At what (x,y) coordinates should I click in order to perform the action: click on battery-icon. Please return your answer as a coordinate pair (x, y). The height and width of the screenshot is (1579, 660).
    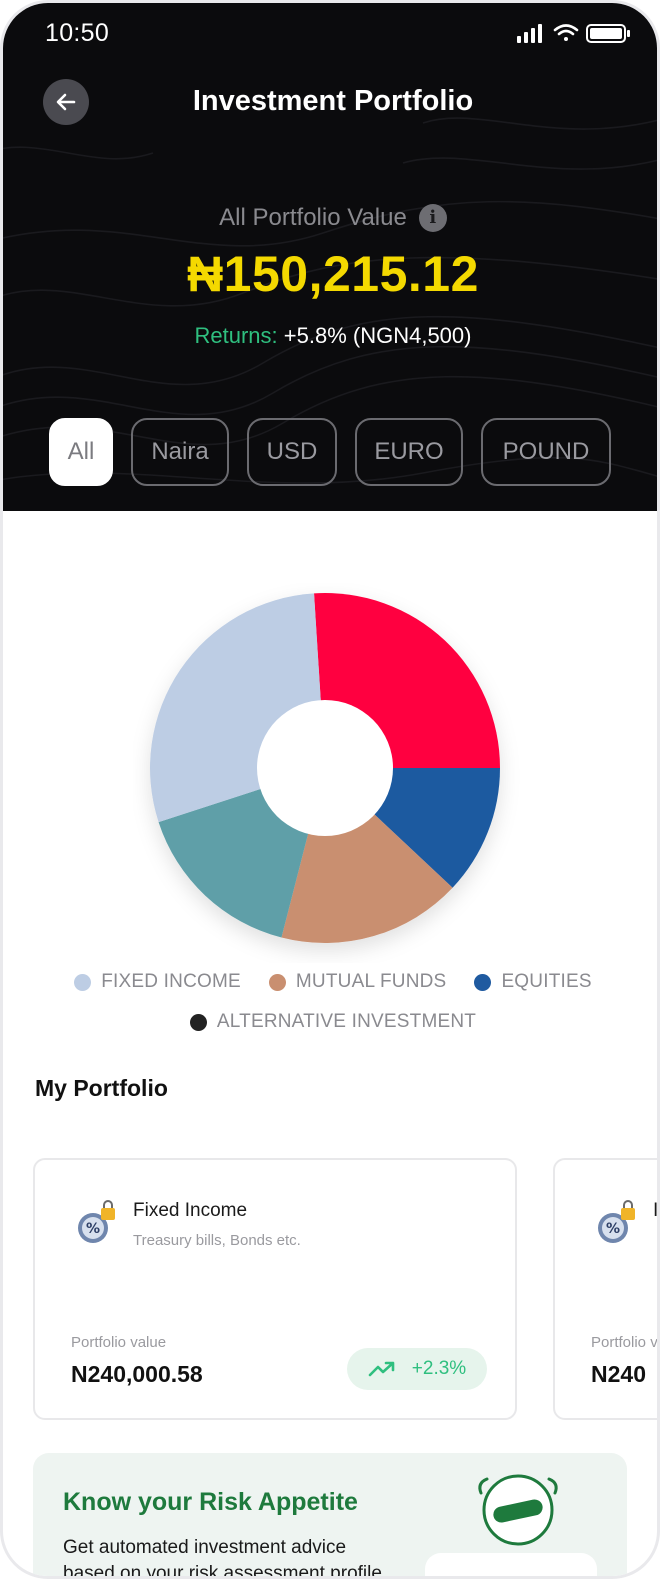
    Looking at the image, I should click on (608, 33).